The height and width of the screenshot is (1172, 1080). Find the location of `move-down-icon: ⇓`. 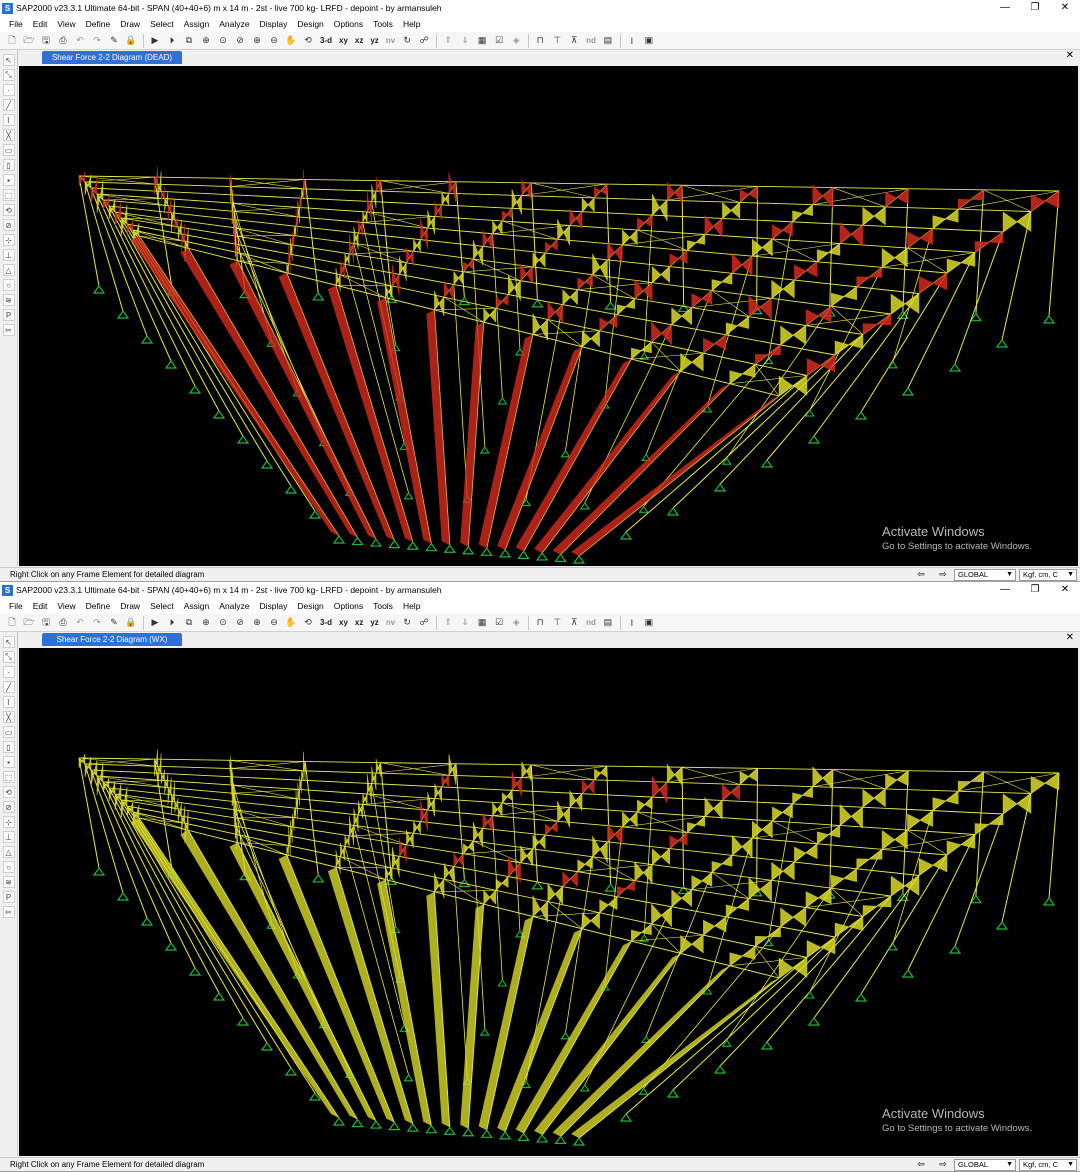

move-down-icon: ⇓ is located at coordinates (465, 41).